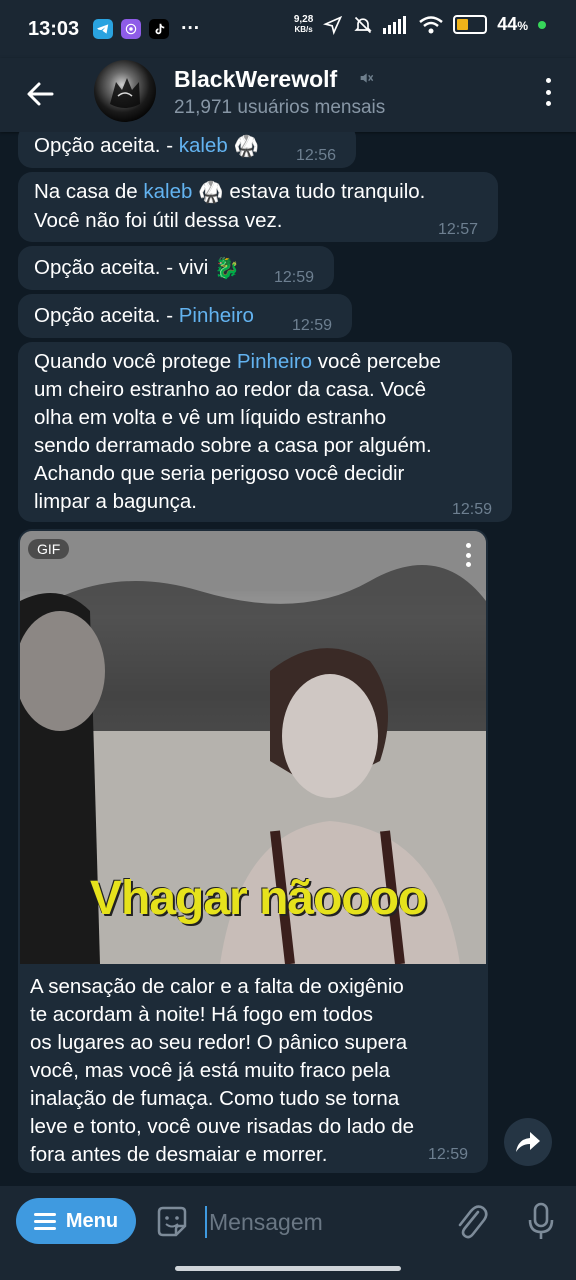  What do you see at coordinates (176, 268) in the screenshot?
I see `message-bubble: Opção aceita. - vivi 🐉 12:59` at bounding box center [176, 268].